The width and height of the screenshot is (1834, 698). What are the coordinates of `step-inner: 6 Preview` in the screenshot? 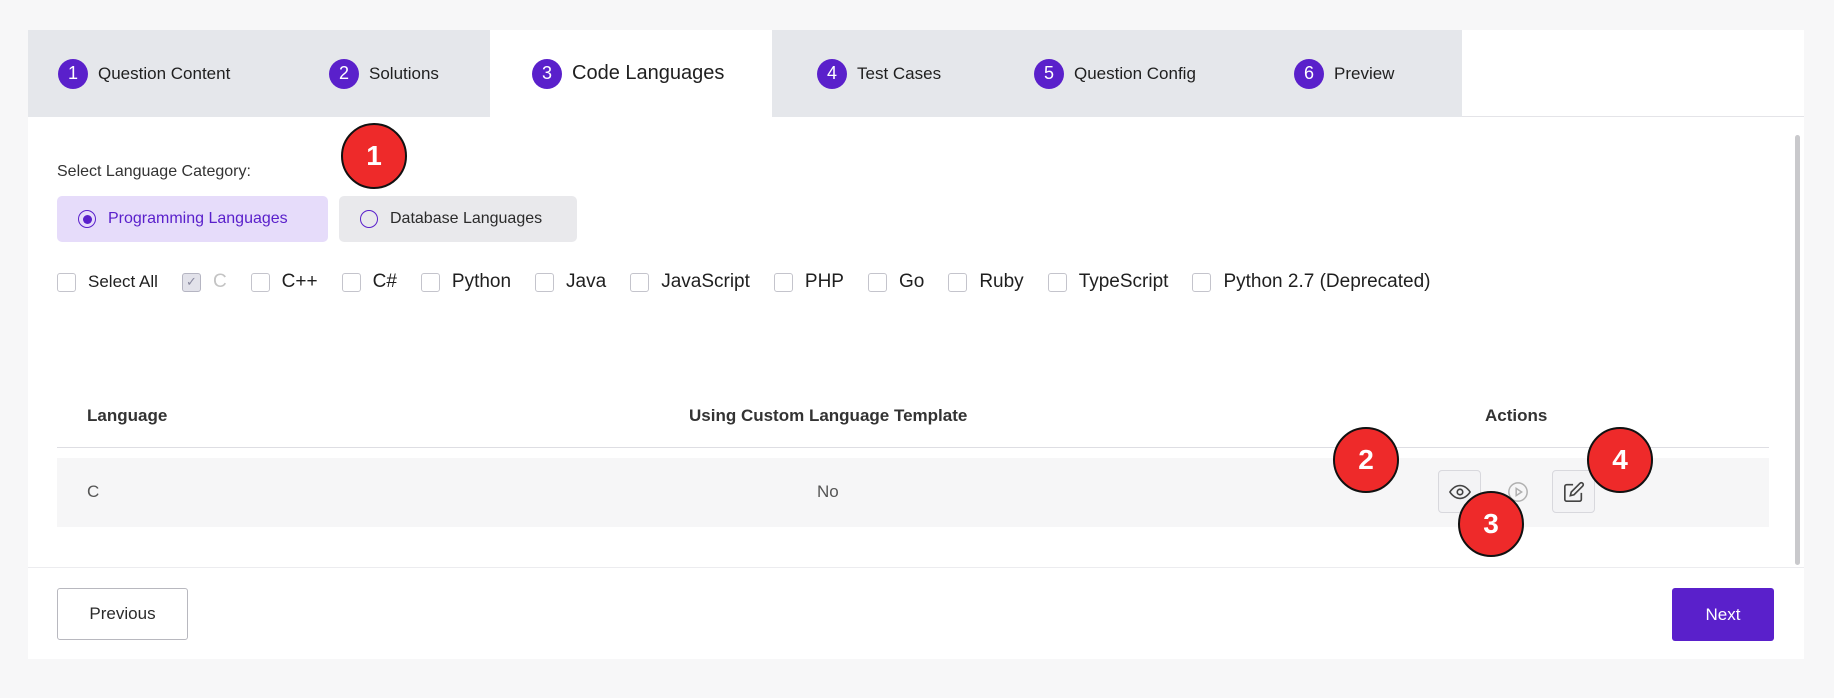 It's located at (1344, 73).